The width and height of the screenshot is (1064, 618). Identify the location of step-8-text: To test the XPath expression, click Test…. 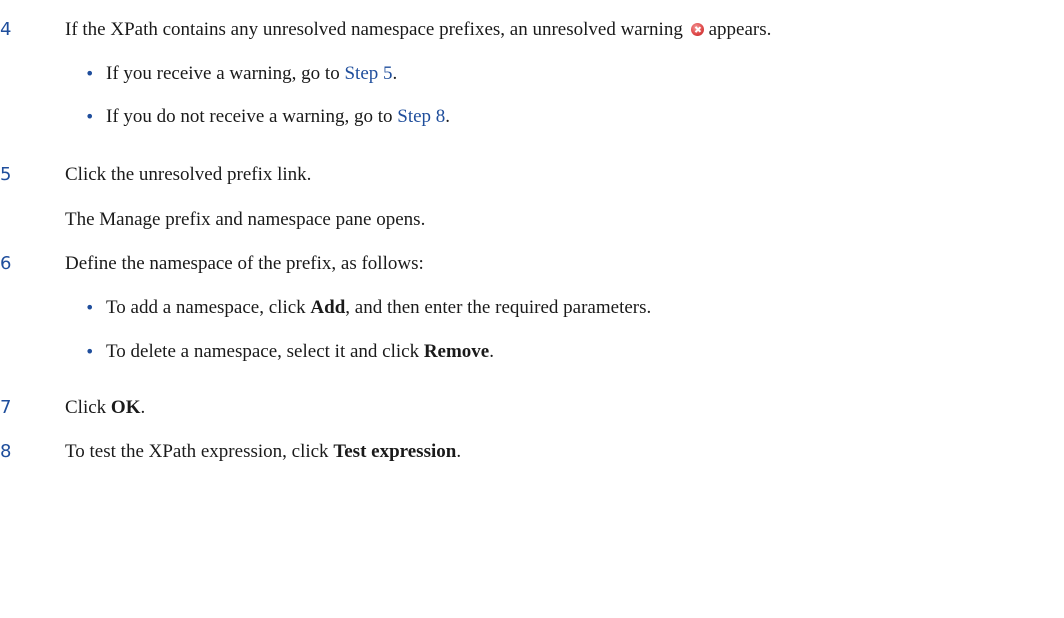
(263, 451).